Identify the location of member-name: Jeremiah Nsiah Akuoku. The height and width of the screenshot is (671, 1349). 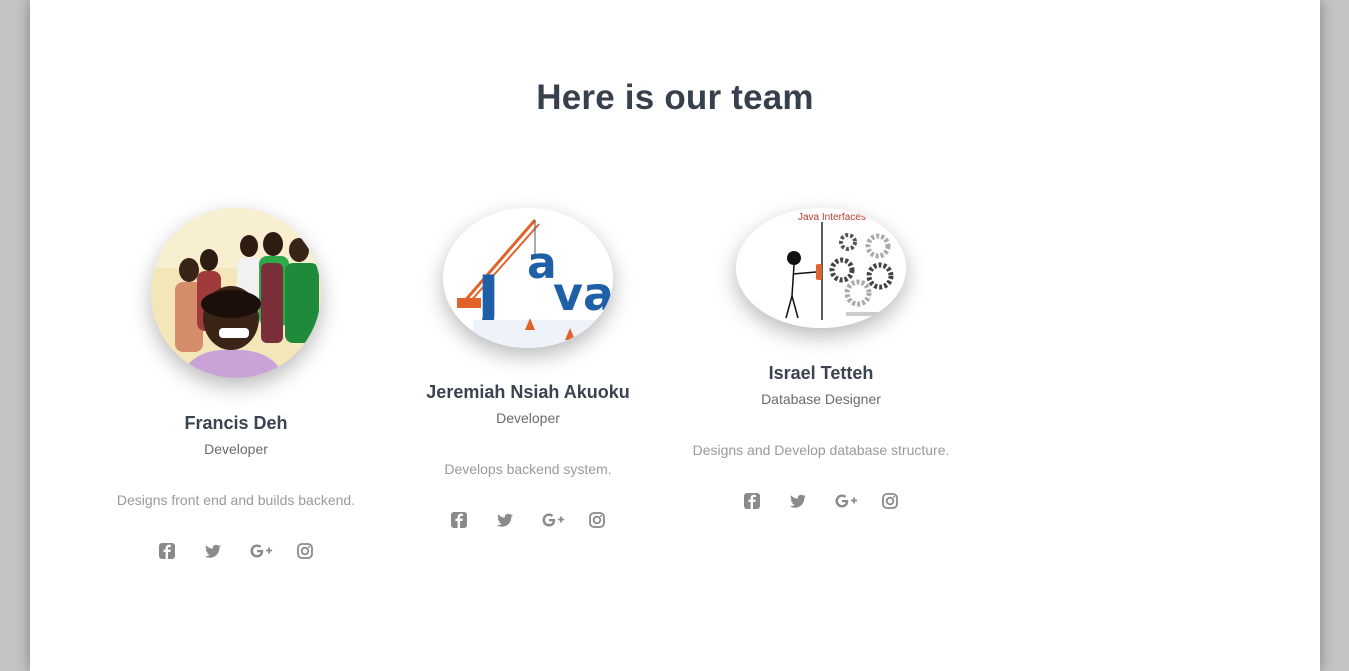
(528, 392).